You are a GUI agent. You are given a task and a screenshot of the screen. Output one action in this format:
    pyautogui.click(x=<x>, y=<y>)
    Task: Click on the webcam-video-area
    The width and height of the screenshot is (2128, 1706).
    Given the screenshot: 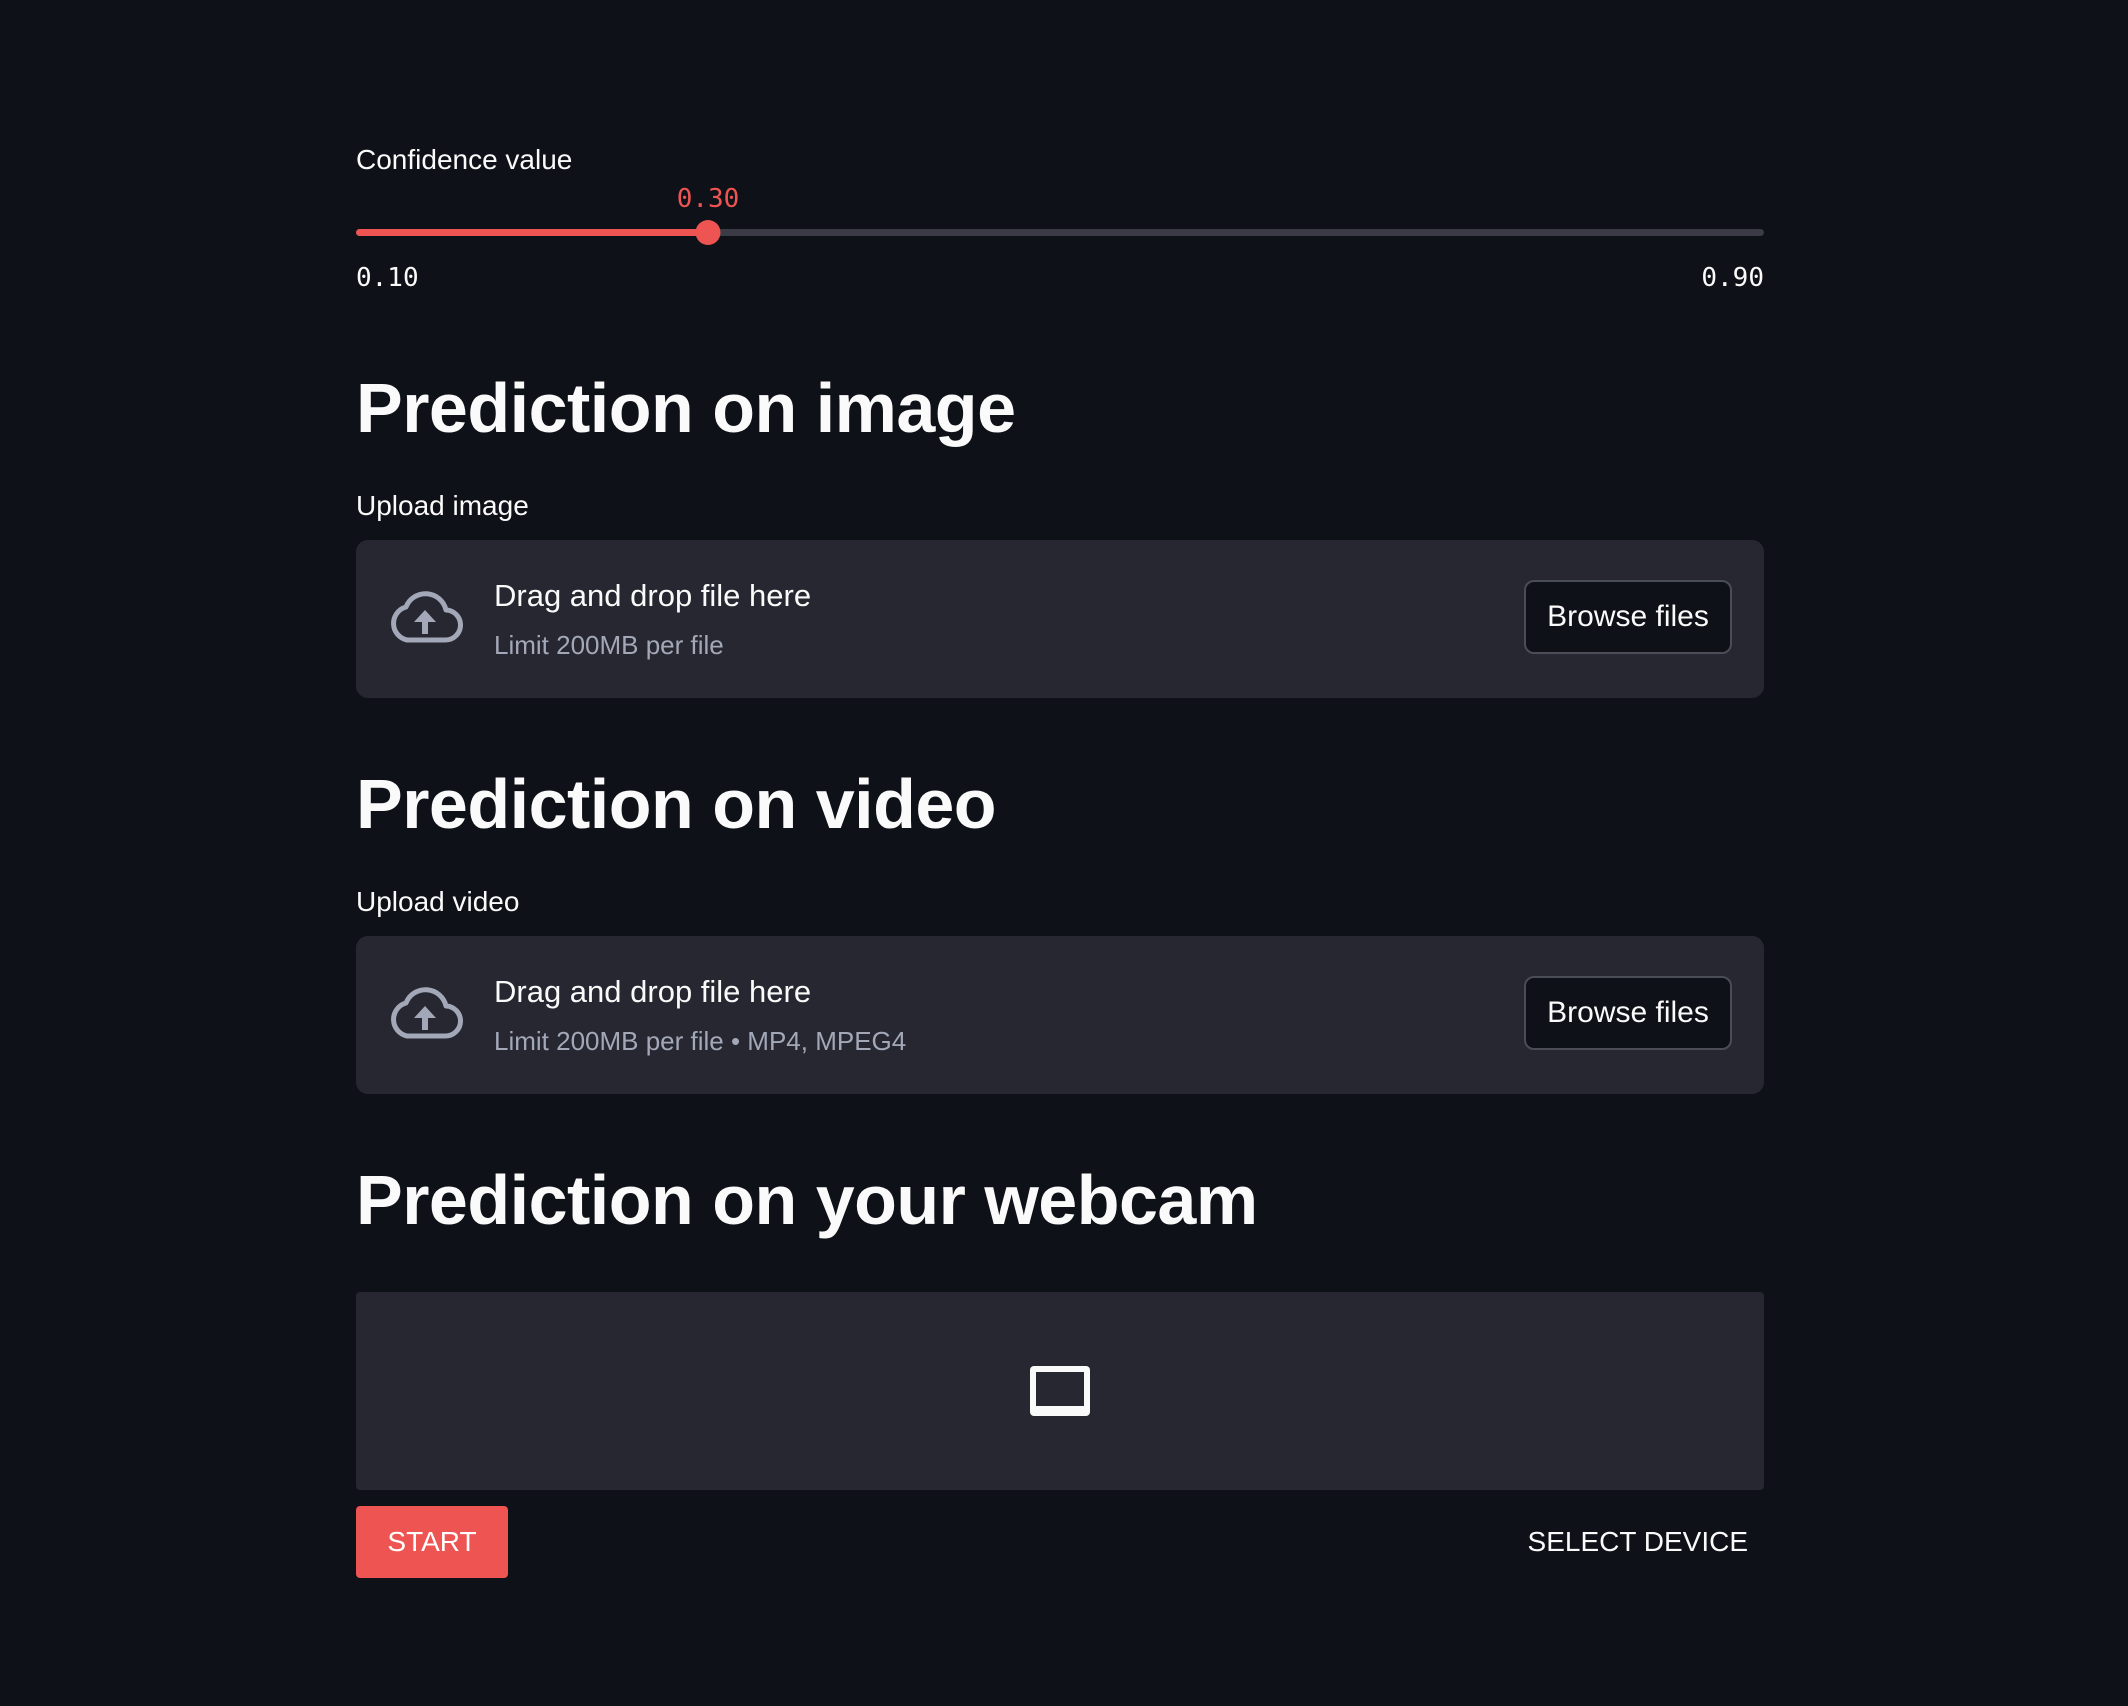 What is the action you would take?
    pyautogui.click(x=1060, y=1391)
    